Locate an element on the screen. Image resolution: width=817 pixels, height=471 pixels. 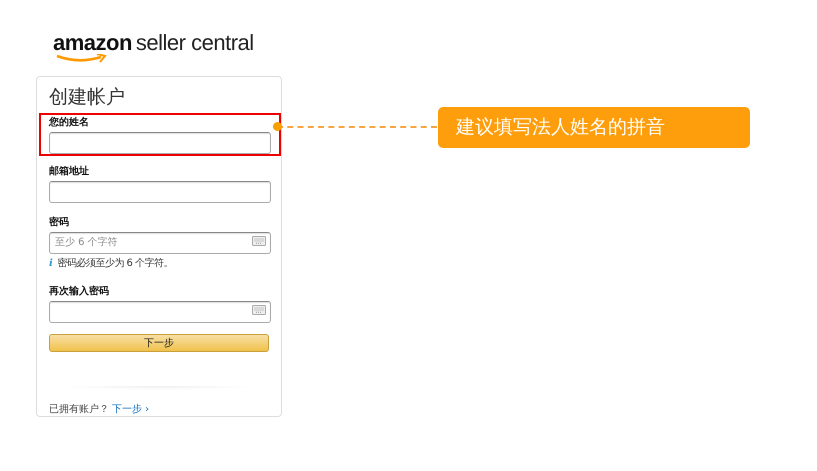
field-label: 再次输入密码 is located at coordinates (79, 292).